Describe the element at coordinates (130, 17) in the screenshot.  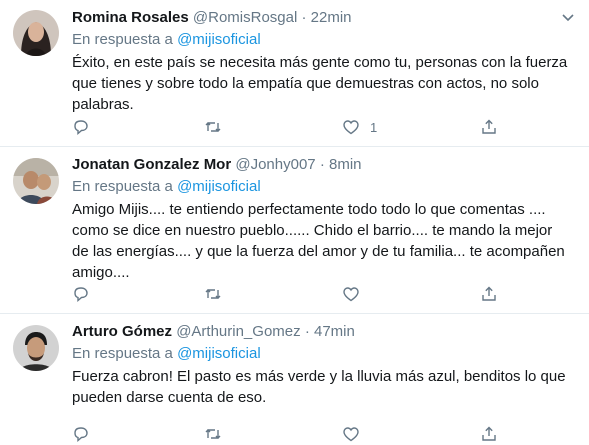
I see `author-name: Romina Rosales` at that location.